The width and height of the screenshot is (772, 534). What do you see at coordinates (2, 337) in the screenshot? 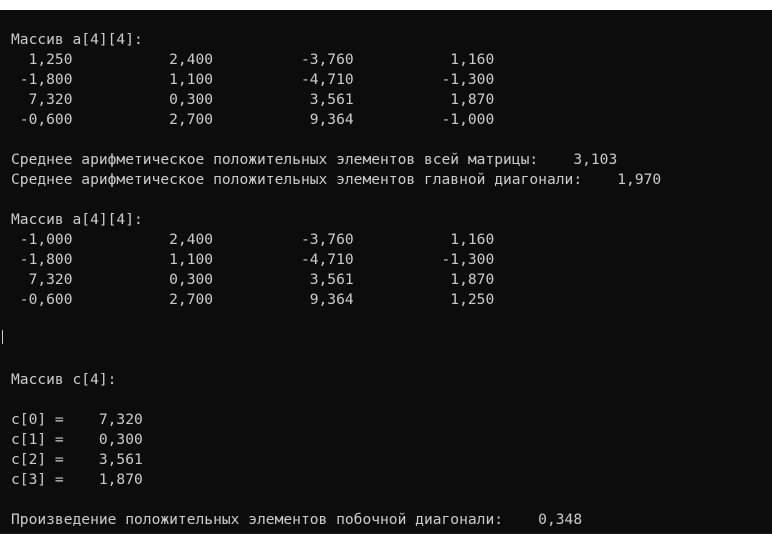
I see `console-edge-marker` at bounding box center [2, 337].